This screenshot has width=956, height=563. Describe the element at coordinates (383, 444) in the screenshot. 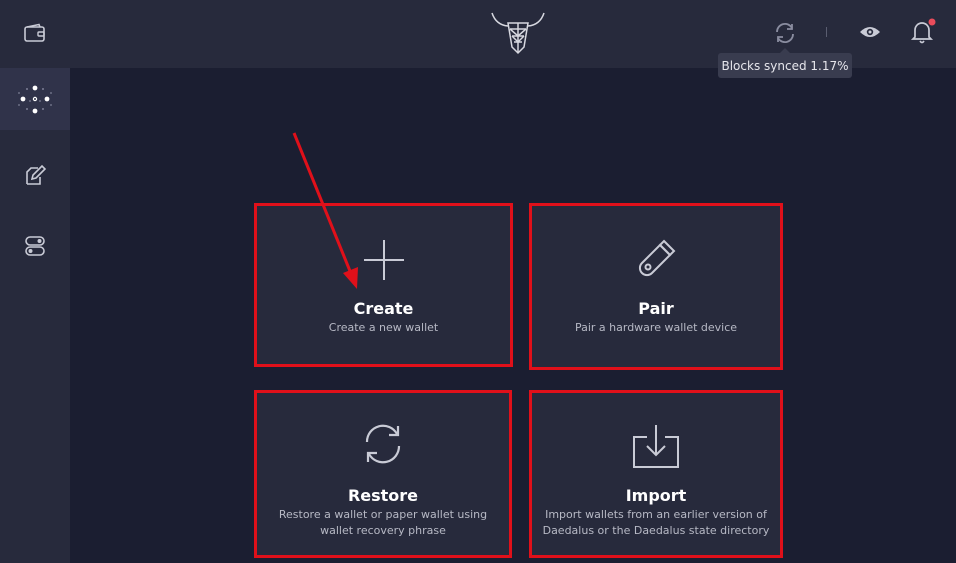

I see `restore-icon` at that location.